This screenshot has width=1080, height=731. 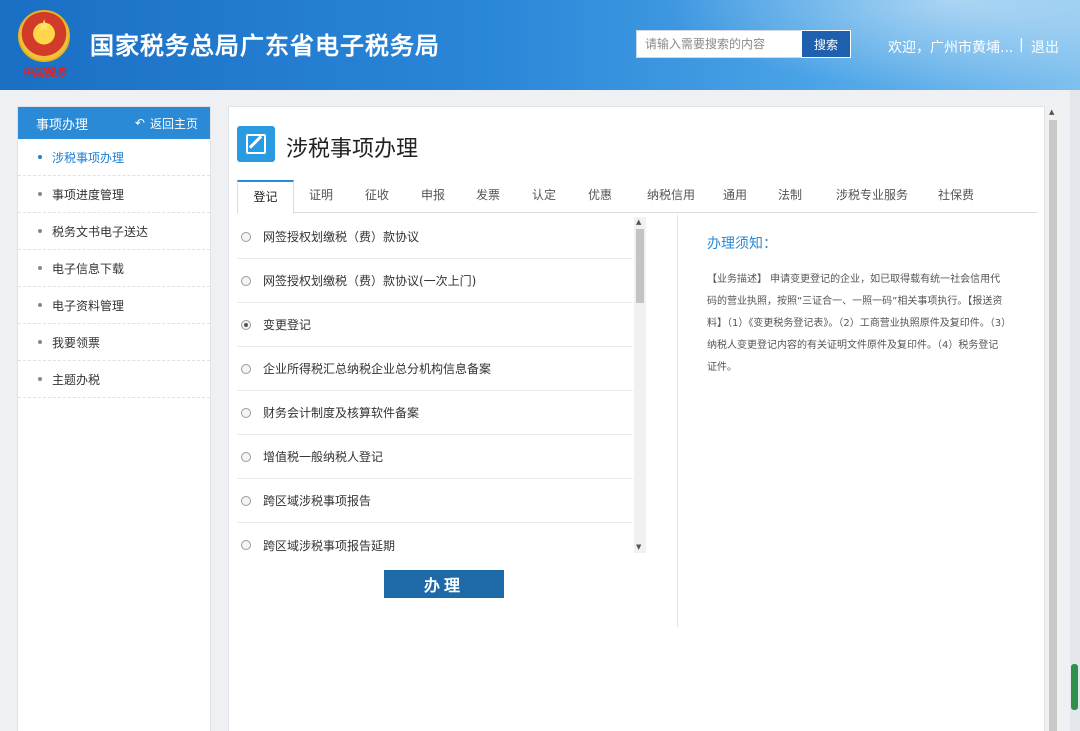 I want to click on sidebar-item-e-documents: 电子资料管理, so click(x=114, y=305).